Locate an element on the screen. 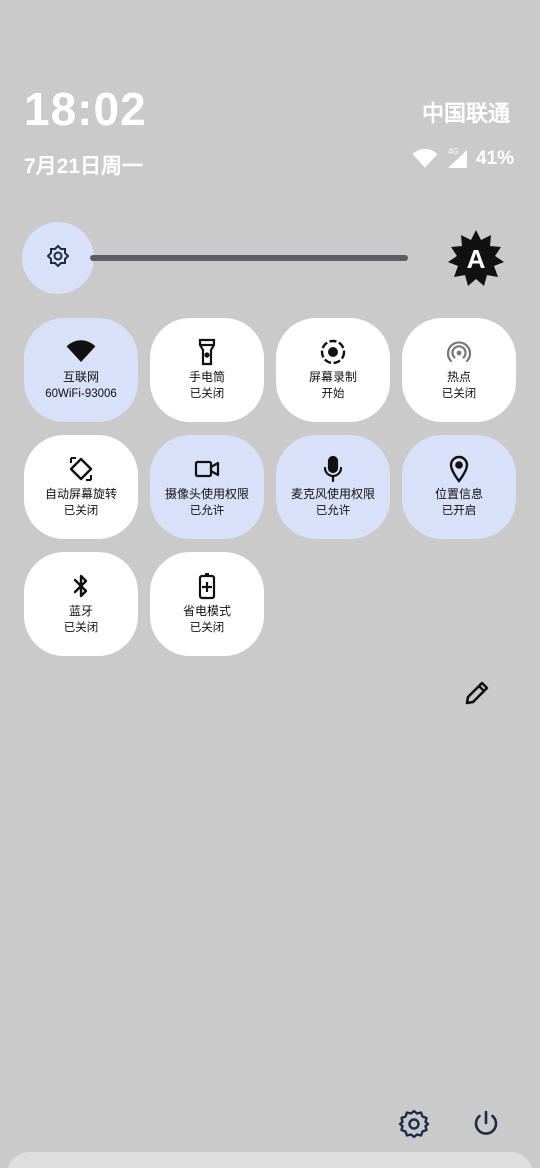 The width and height of the screenshot is (540, 1168). microphone-icon is located at coordinates (333, 469).